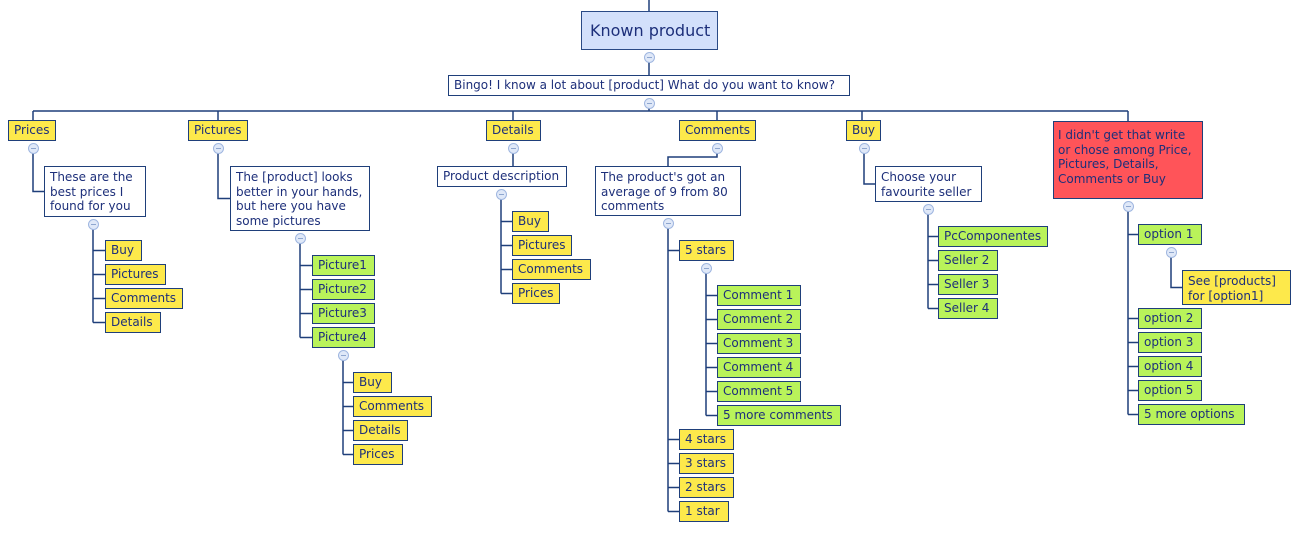 This screenshot has width=1297, height=537. What do you see at coordinates (1191, 414) in the screenshot?
I see `more-options-item: 5 more options` at bounding box center [1191, 414].